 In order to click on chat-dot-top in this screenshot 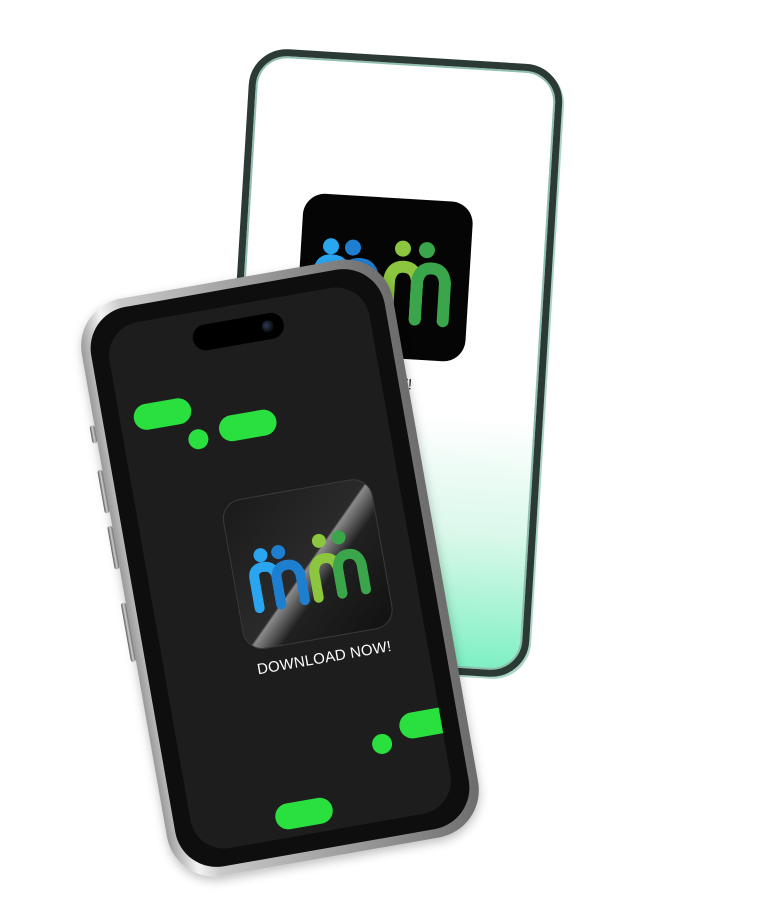, I will do `click(198, 439)`.